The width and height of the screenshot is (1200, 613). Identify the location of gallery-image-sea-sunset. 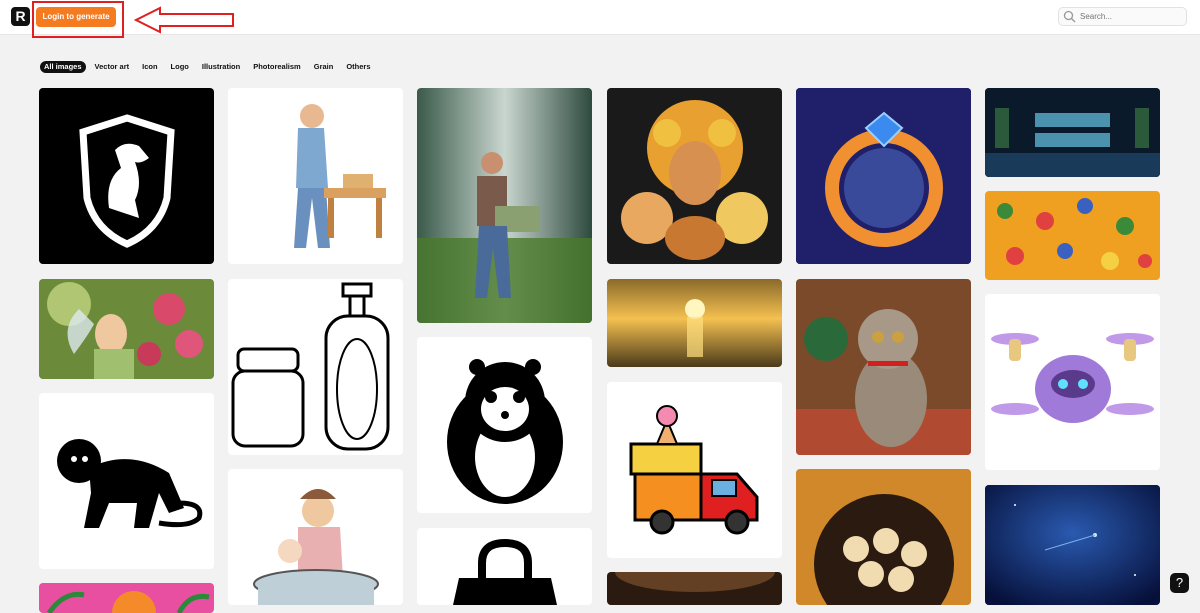
(694, 323).